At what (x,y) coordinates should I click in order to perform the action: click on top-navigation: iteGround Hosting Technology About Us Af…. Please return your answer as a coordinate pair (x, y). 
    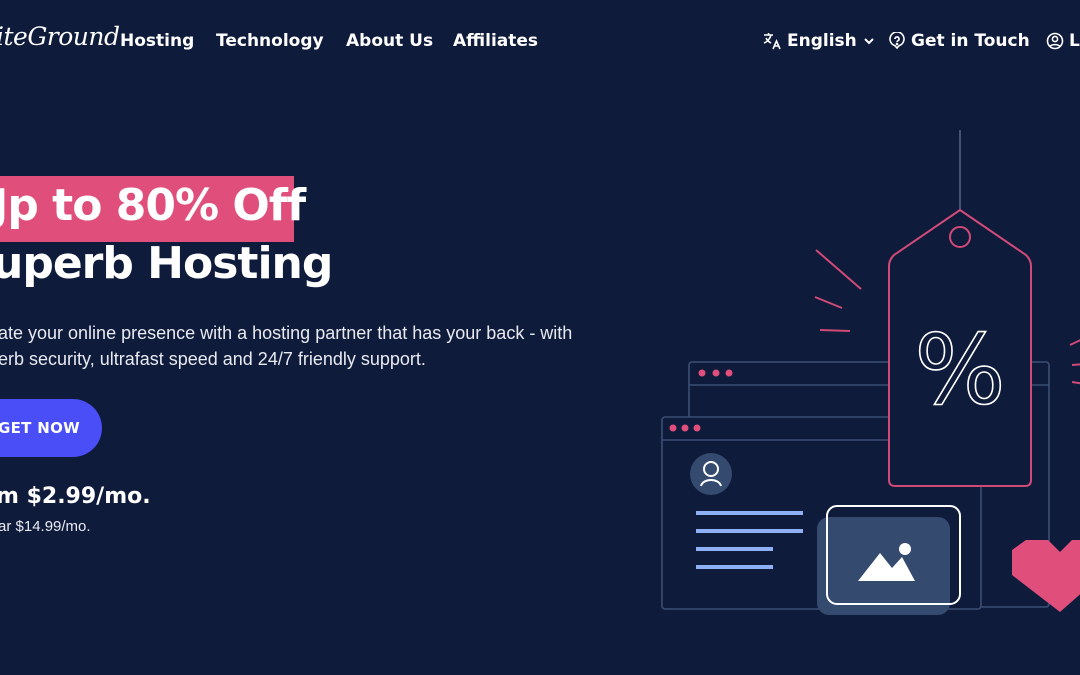
    Looking at the image, I should click on (540, 42).